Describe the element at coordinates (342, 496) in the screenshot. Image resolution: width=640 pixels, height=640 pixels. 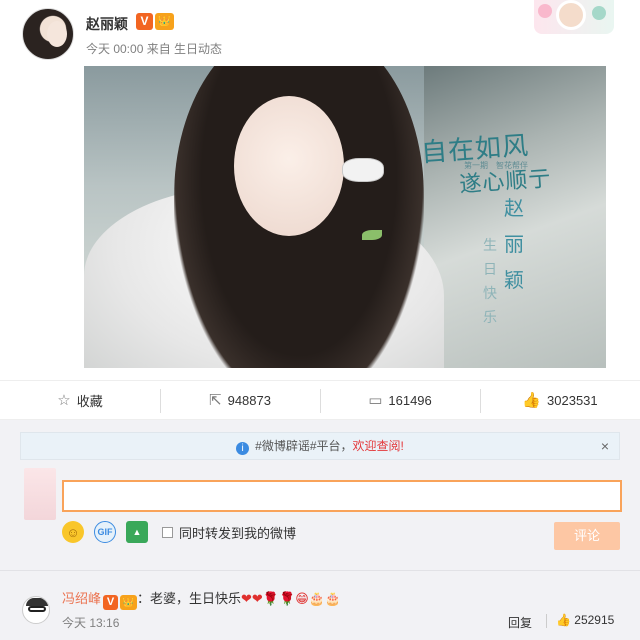
I see `comment-input` at that location.